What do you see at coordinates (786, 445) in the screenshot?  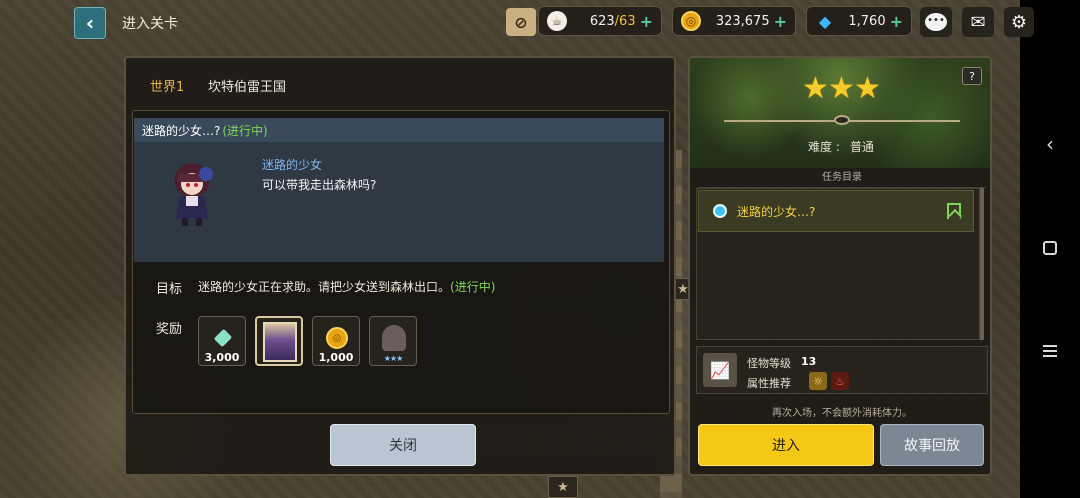 I see `enter-button: 进入` at bounding box center [786, 445].